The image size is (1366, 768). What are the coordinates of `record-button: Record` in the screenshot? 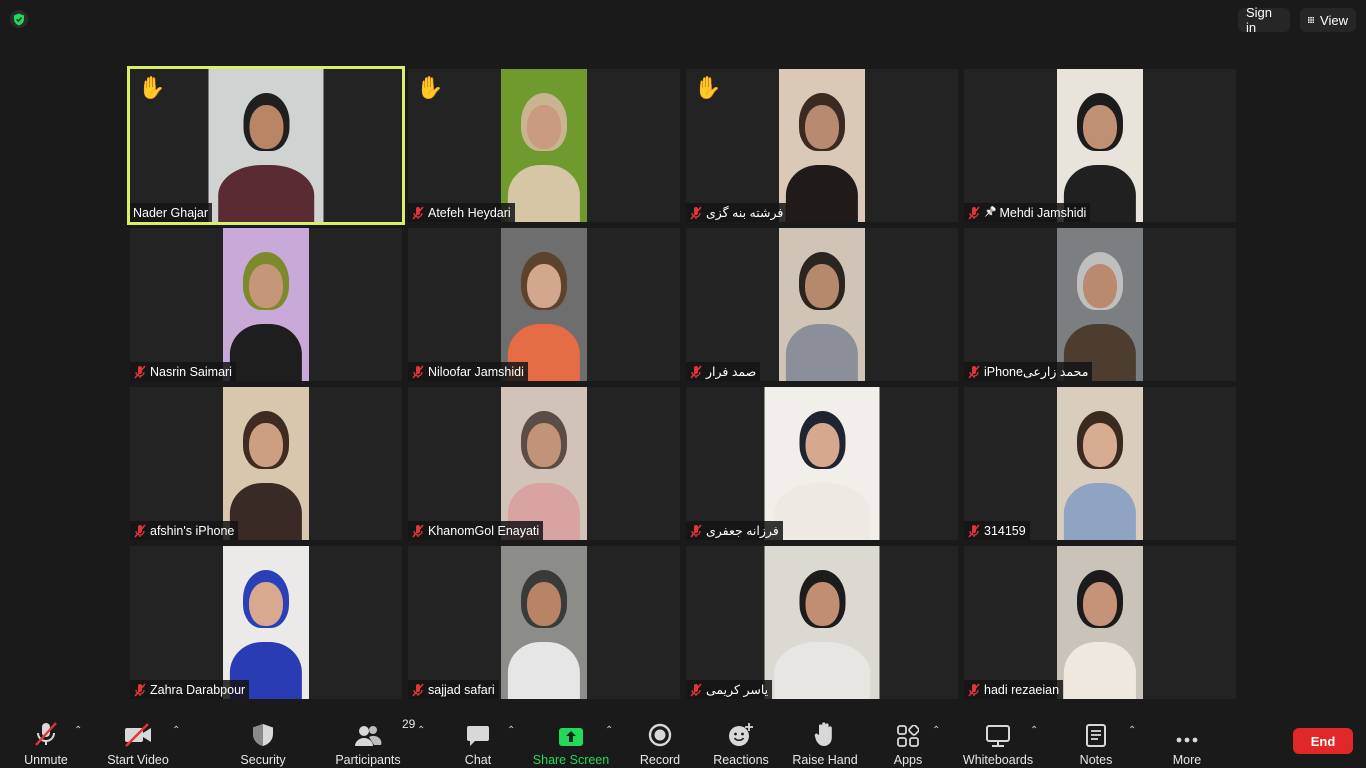 It's located at (660, 739).